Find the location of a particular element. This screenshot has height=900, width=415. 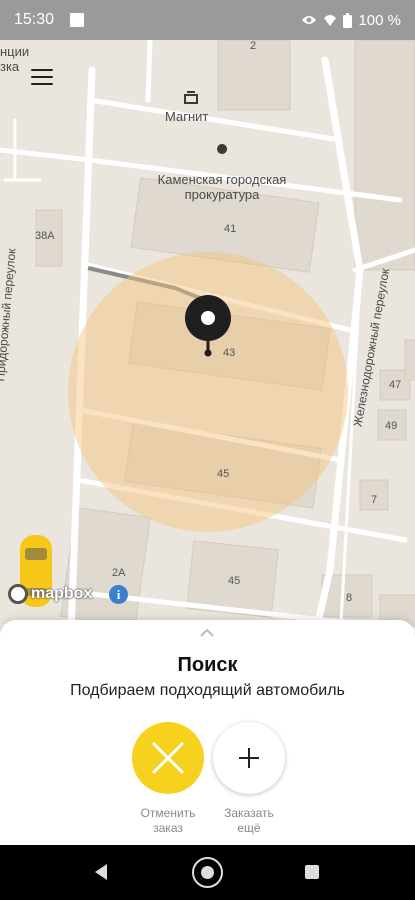

building-number: 8 is located at coordinates (349, 598).